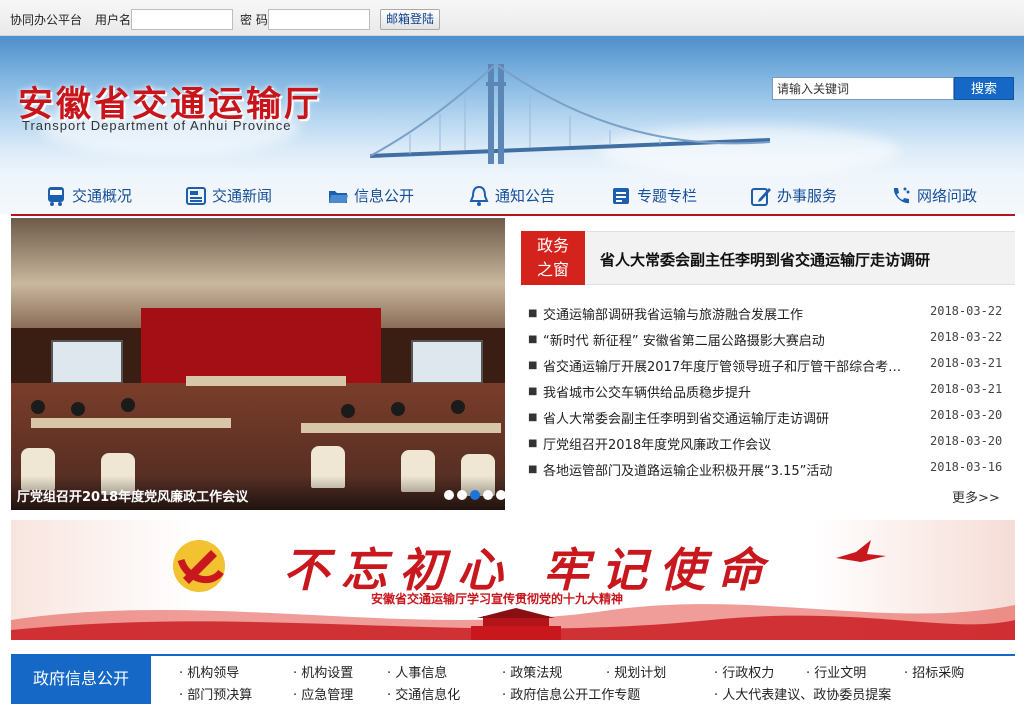 The image size is (1024, 712). What do you see at coordinates (319, 19) in the screenshot?
I see `password-input` at bounding box center [319, 19].